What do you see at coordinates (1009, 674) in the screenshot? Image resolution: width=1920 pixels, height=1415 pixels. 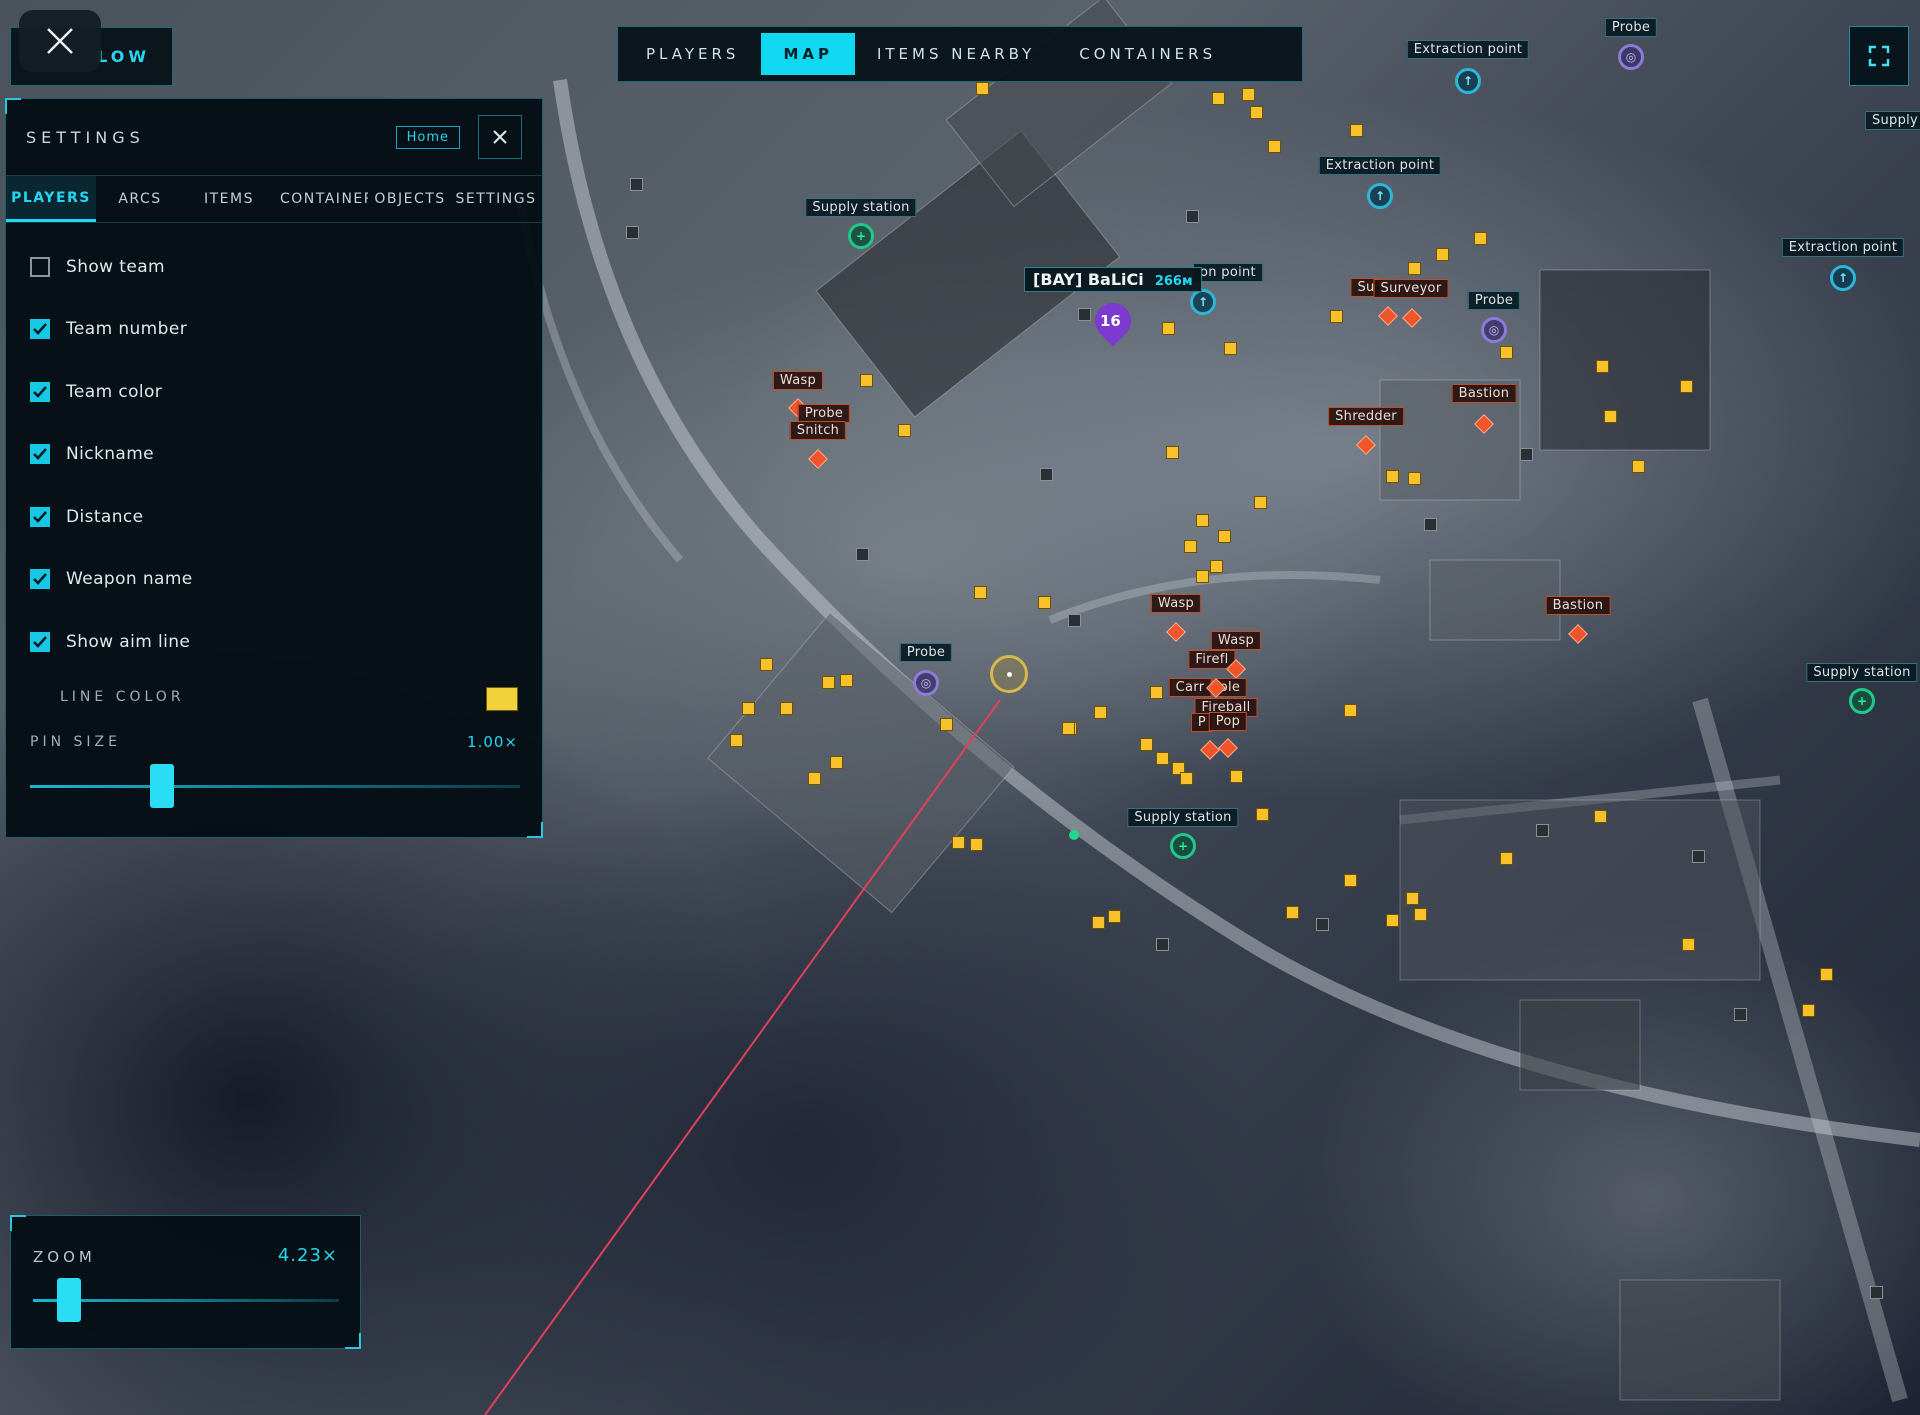 I see `self-player-pin` at bounding box center [1009, 674].